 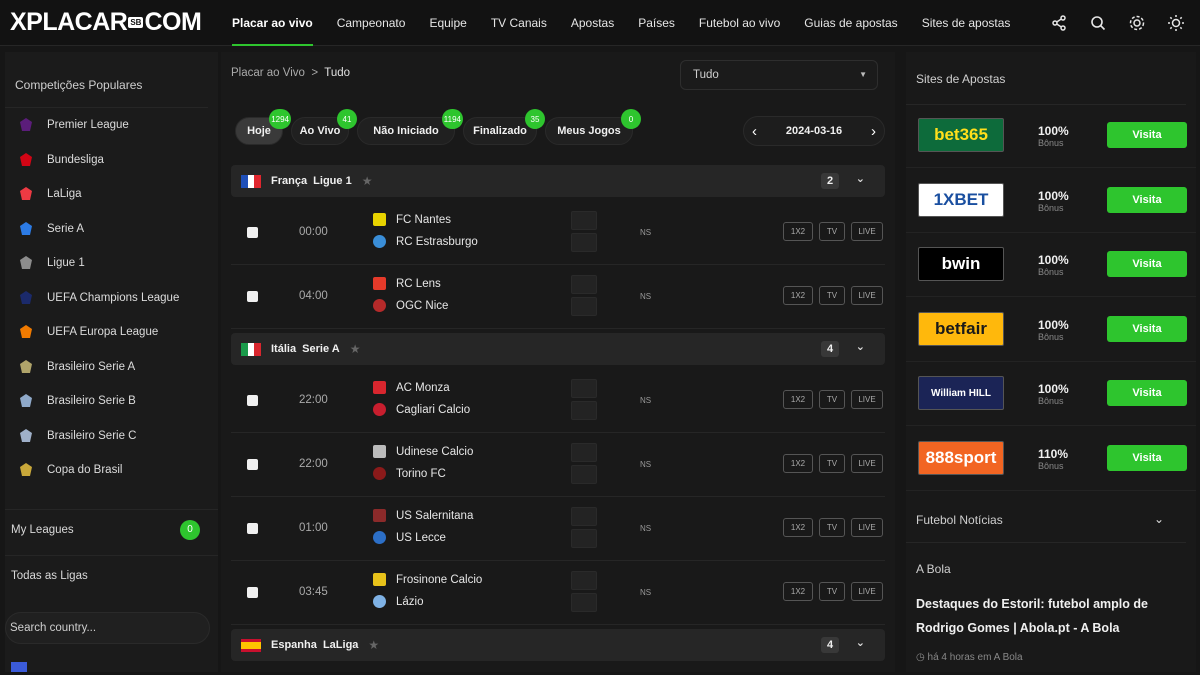 What do you see at coordinates (739, 23) in the screenshot?
I see `nav-item-6: Futebol ao vivo` at bounding box center [739, 23].